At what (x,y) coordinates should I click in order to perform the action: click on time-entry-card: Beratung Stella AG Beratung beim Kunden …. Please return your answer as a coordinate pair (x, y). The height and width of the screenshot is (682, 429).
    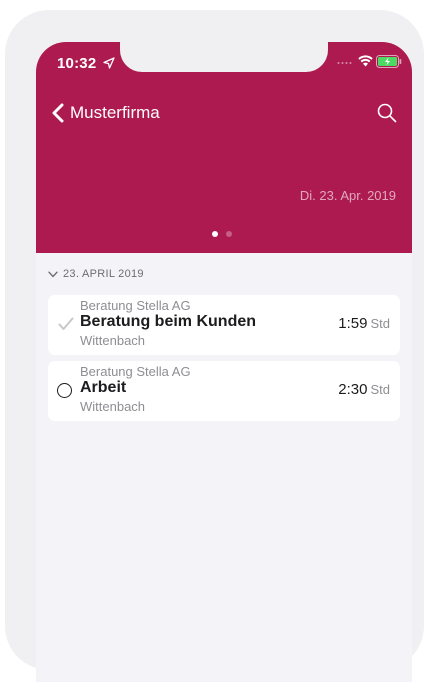
    Looking at the image, I should click on (224, 325).